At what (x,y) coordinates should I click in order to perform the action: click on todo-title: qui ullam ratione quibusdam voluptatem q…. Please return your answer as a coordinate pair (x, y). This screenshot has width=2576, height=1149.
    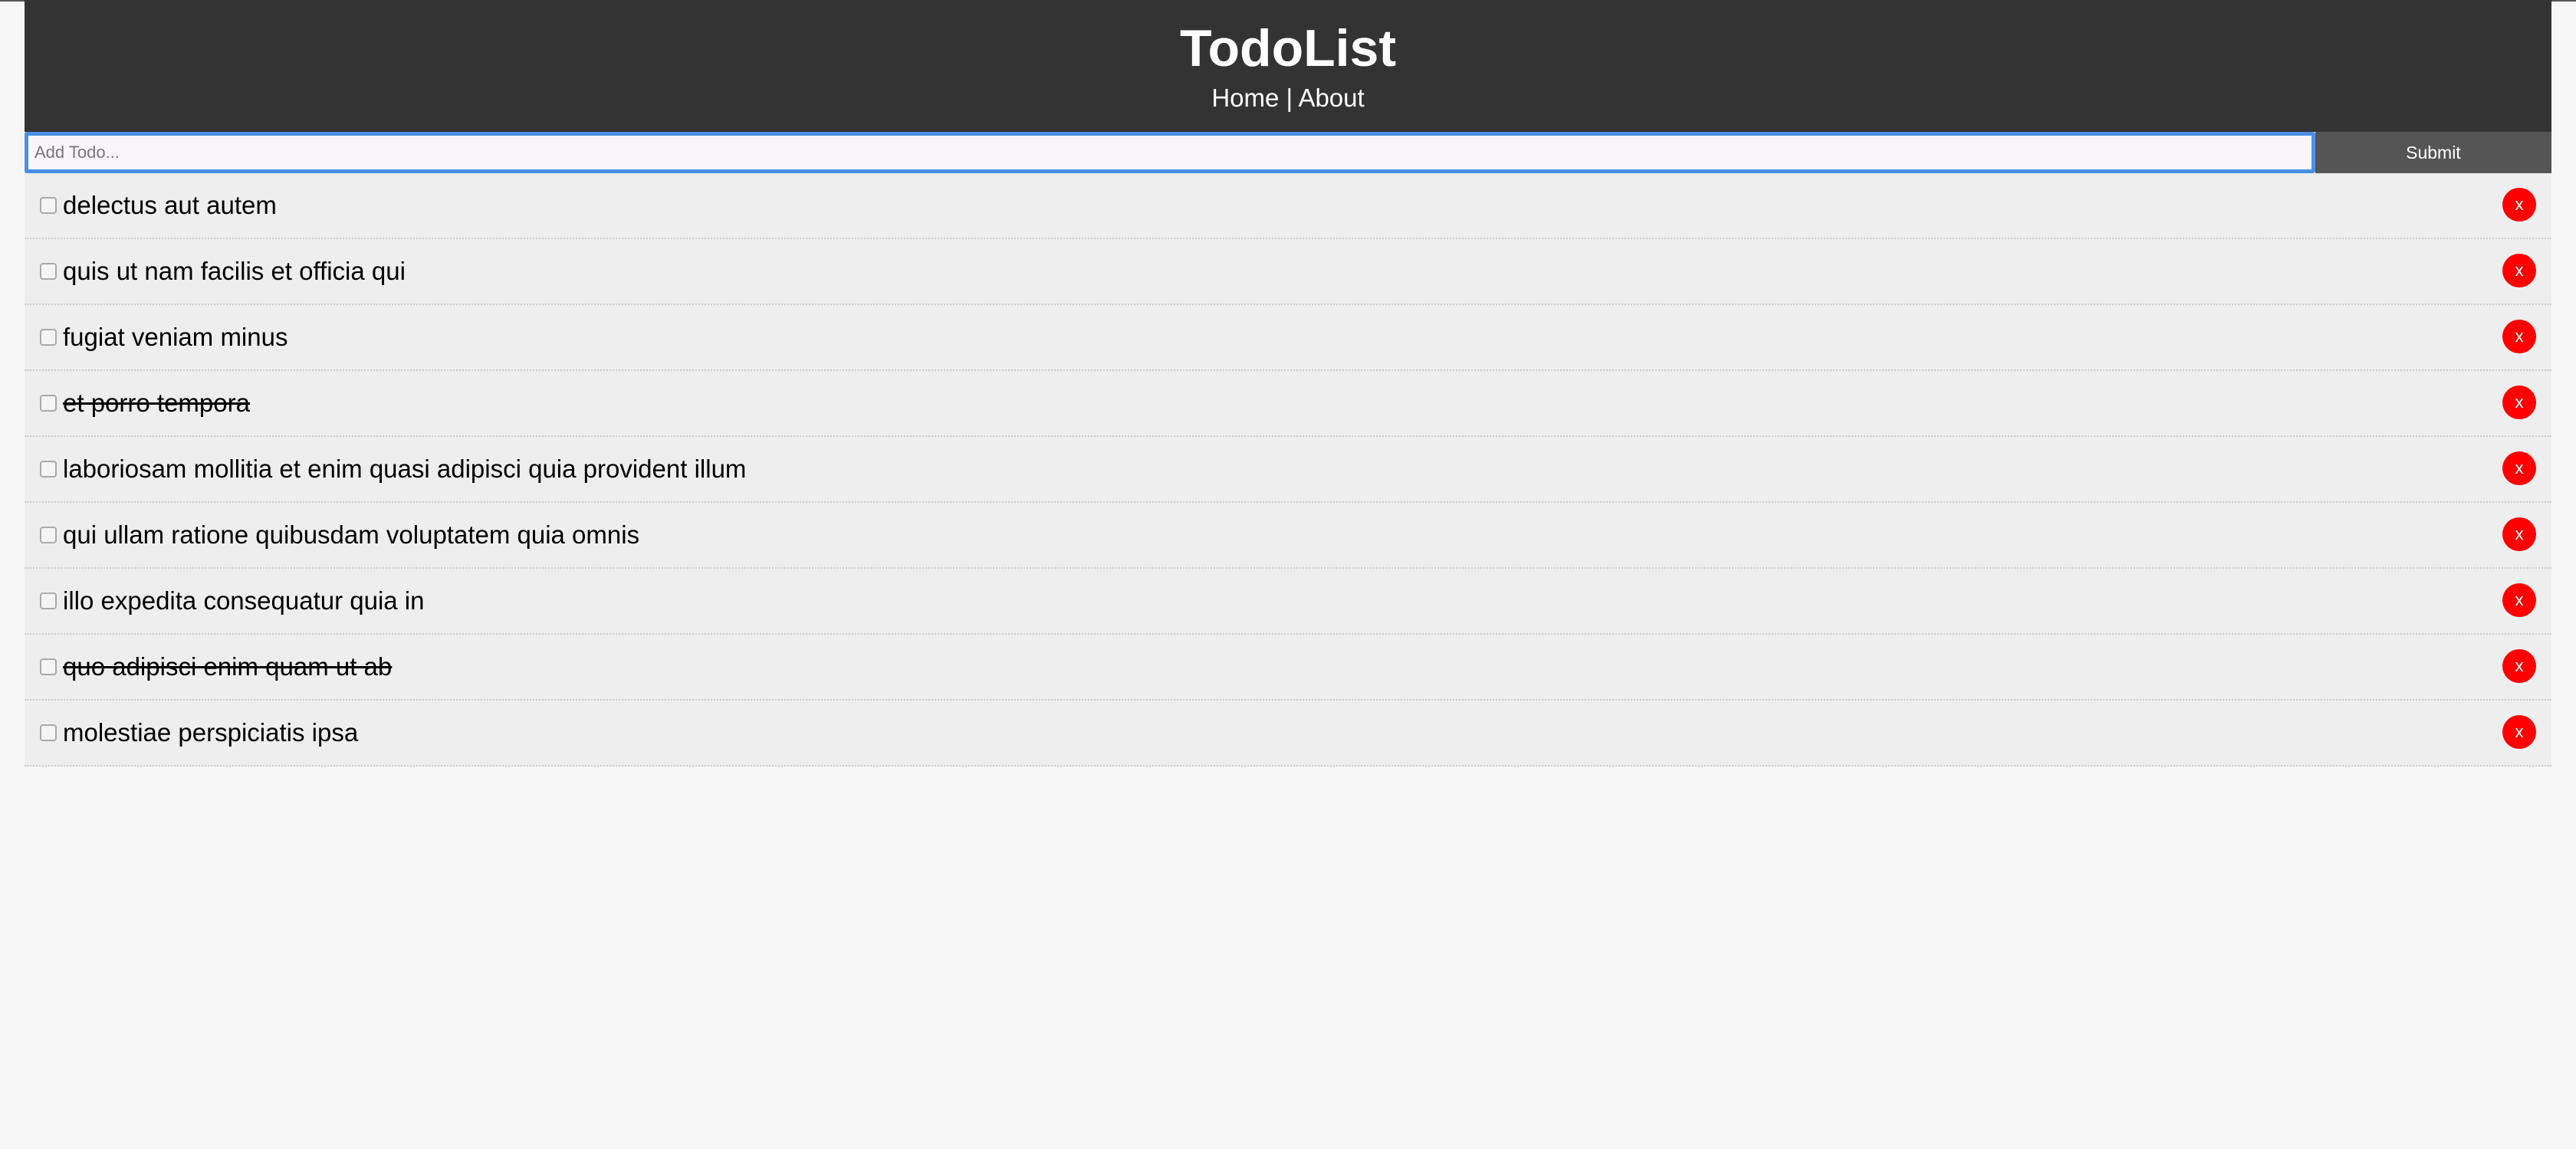
    Looking at the image, I should click on (352, 534).